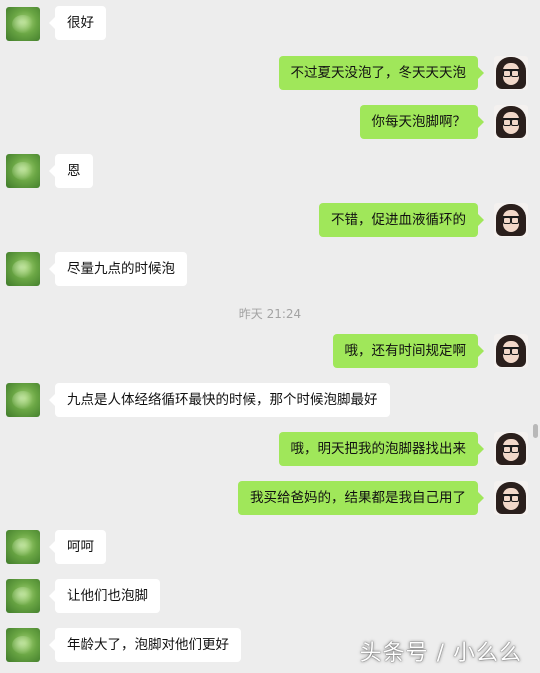 The width and height of the screenshot is (540, 673). What do you see at coordinates (71, 171) in the screenshot?
I see `message-bubble-incoming: 恩` at bounding box center [71, 171].